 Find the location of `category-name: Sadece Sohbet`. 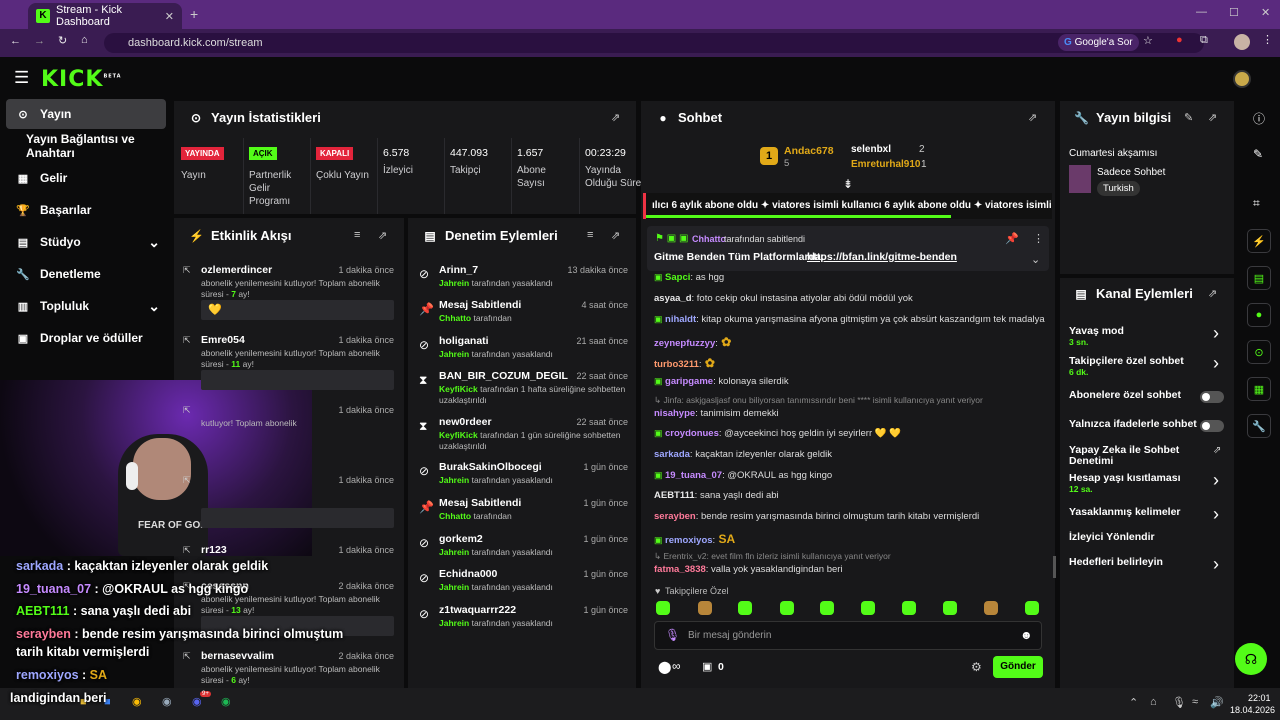

category-name: Sadece Sohbet is located at coordinates (1131, 172).